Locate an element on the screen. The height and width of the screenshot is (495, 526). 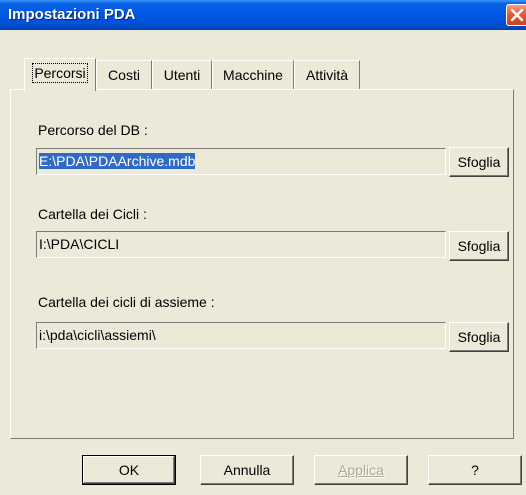
help-label: ? is located at coordinates (475, 470).